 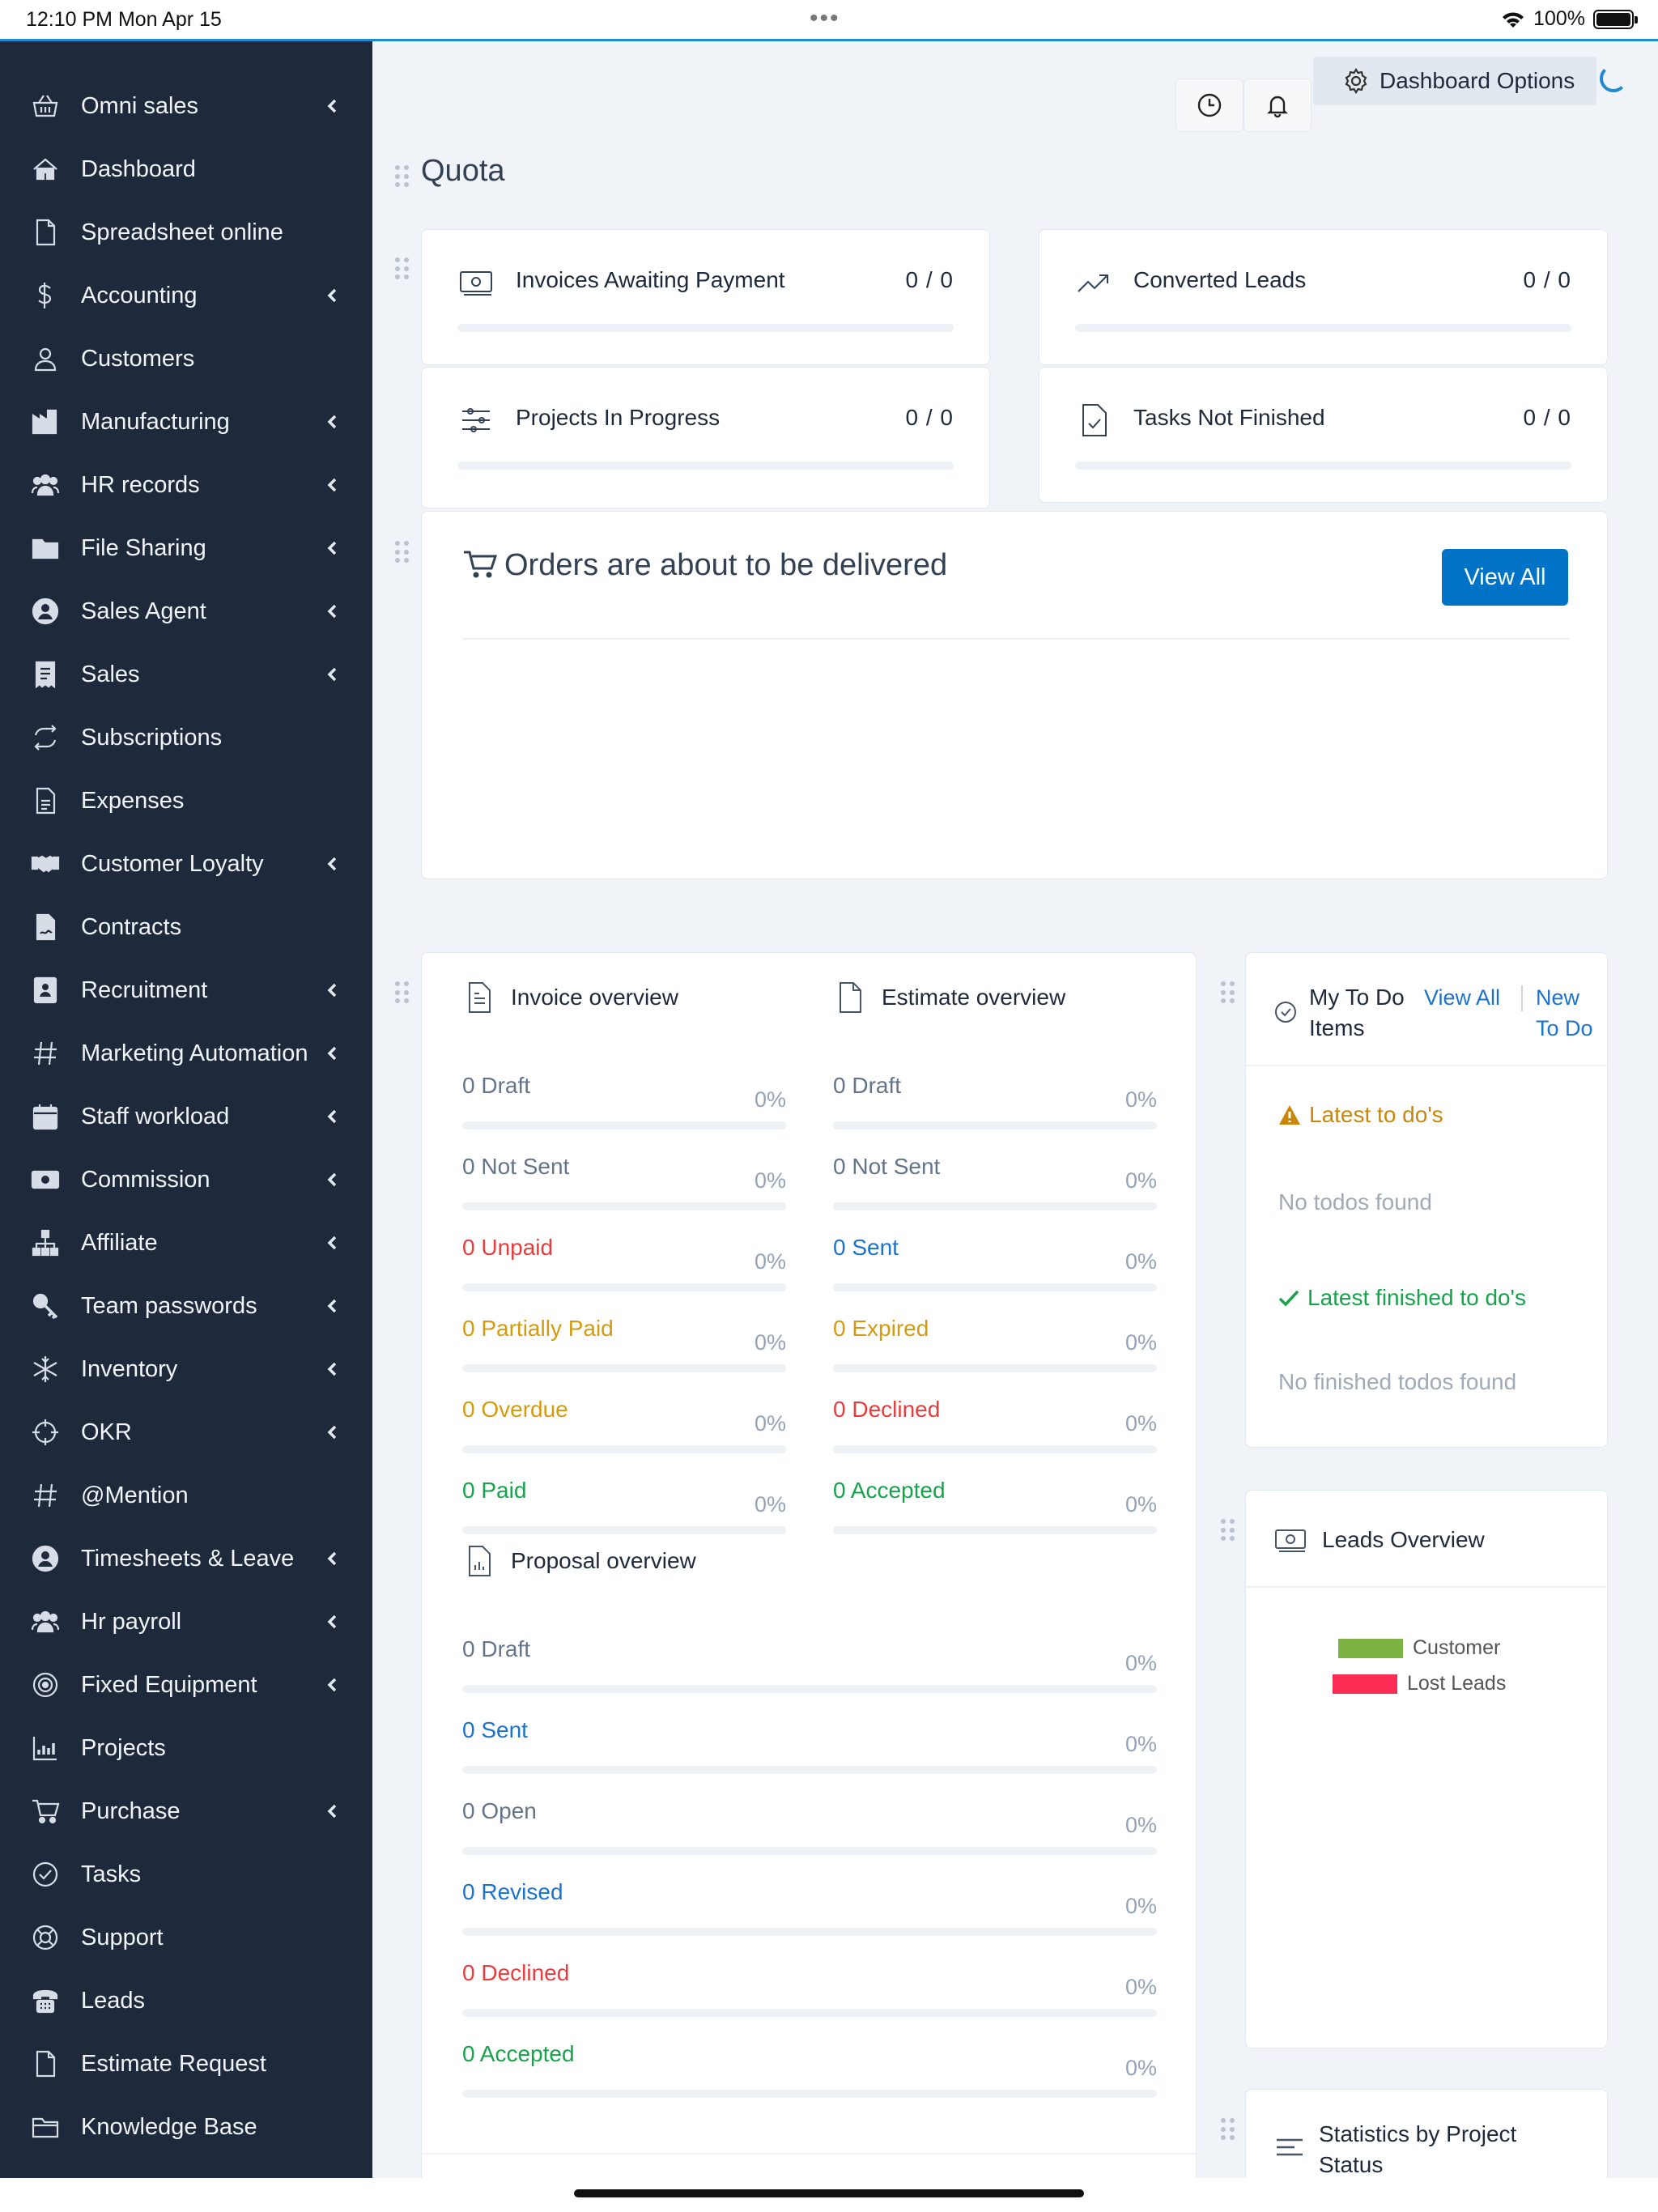 What do you see at coordinates (624, 1105) in the screenshot?
I see `invoice-overview-row: 0 Draft 0%` at bounding box center [624, 1105].